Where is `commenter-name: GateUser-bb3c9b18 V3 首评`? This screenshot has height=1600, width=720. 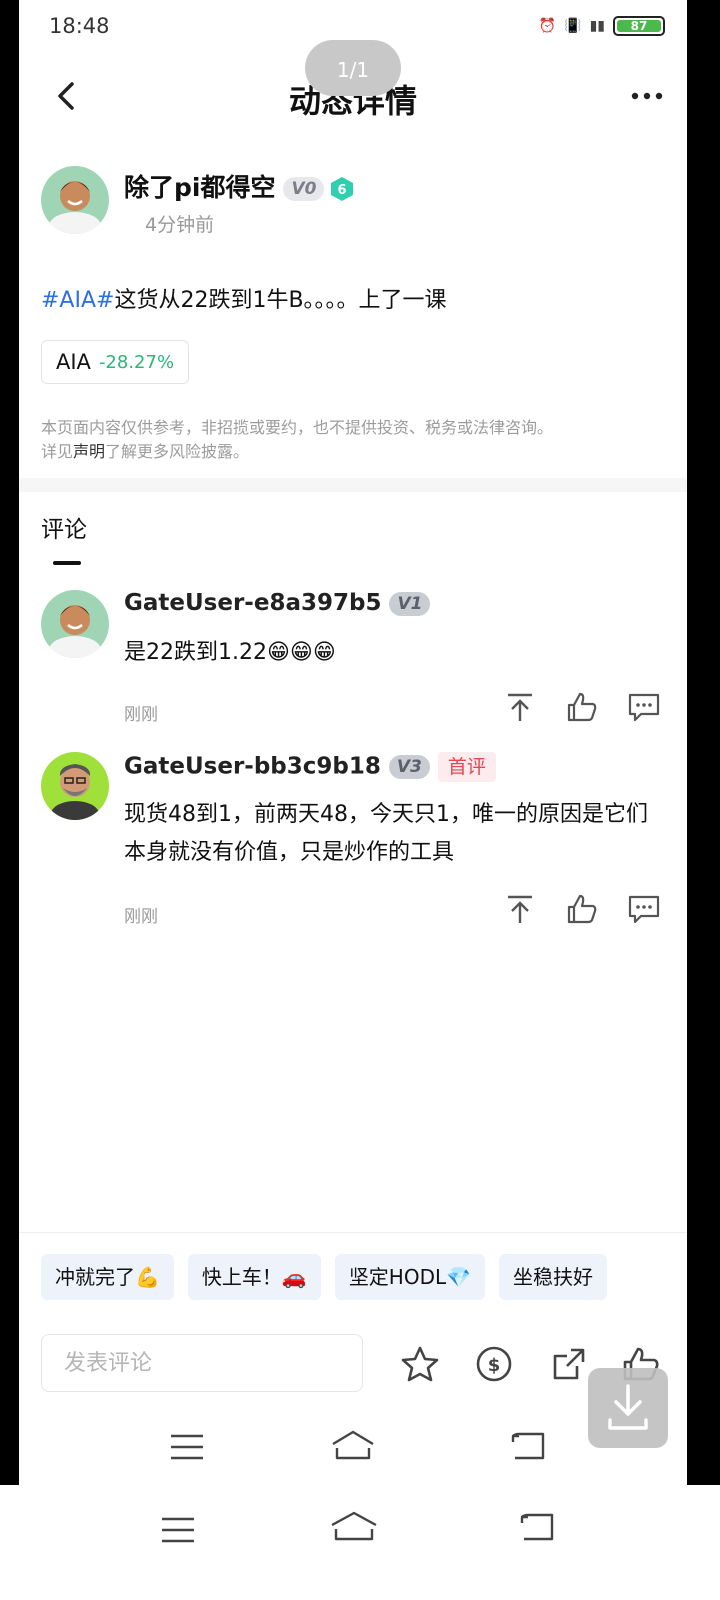 commenter-name: GateUser-bb3c9b18 V3 首评 is located at coordinates (310, 767).